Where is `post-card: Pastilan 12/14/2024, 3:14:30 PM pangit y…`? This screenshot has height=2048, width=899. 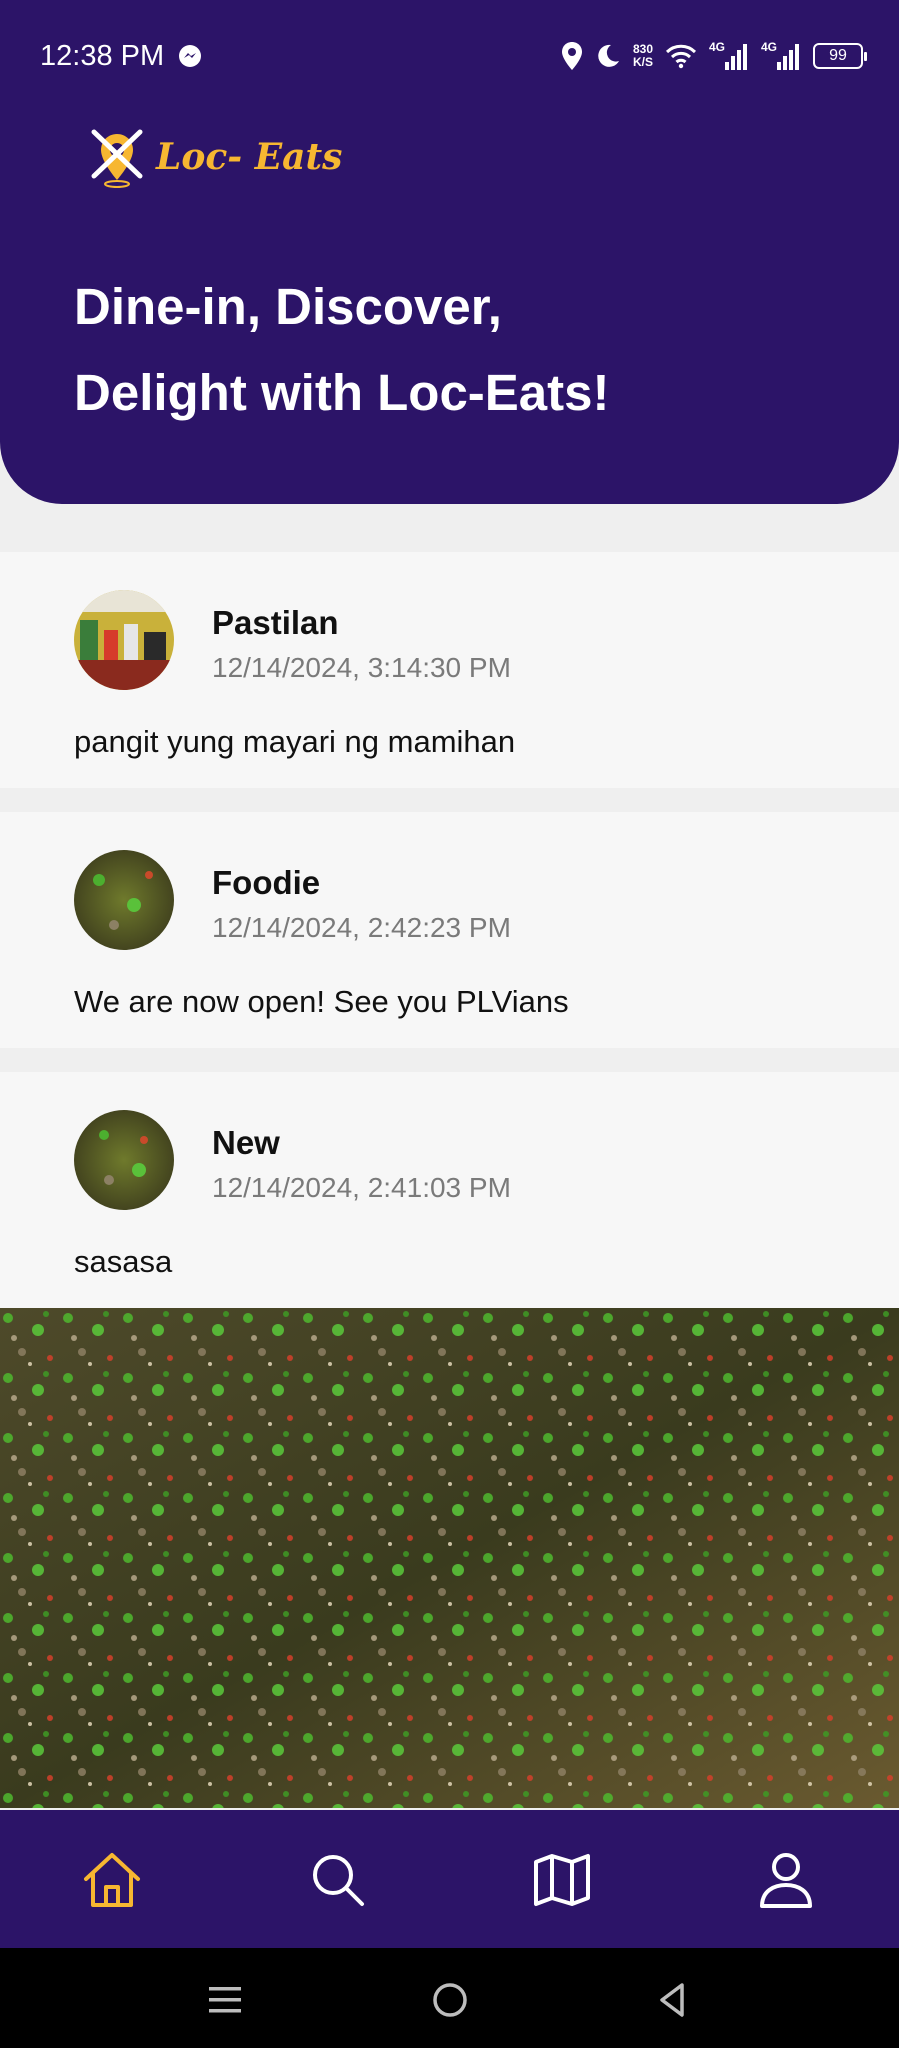 post-card: Pastilan 12/14/2024, 3:14:30 PM pangit y… is located at coordinates (449, 670).